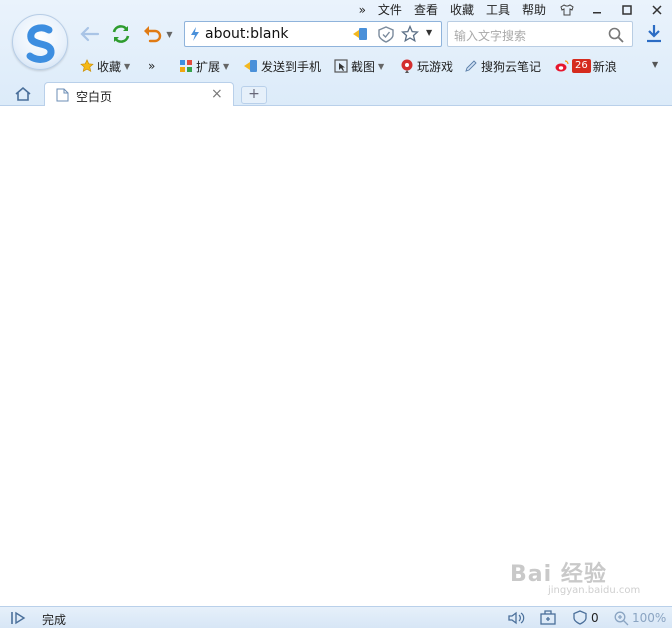  I want to click on address-dropdown-icon: ▼, so click(429, 32).